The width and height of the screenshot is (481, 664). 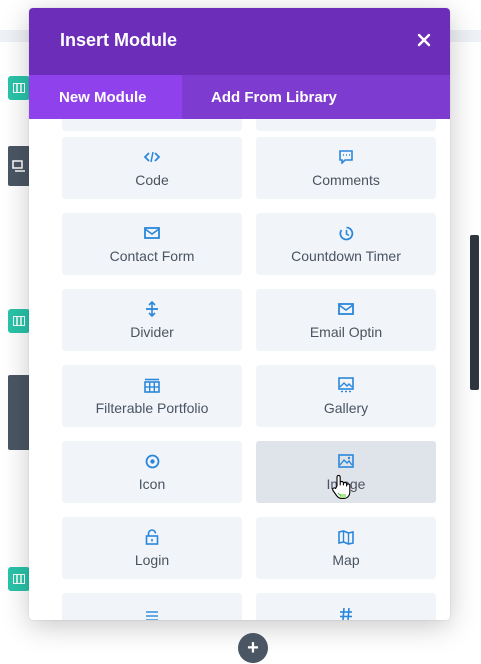 What do you see at coordinates (346, 560) in the screenshot?
I see `module-label: Map` at bounding box center [346, 560].